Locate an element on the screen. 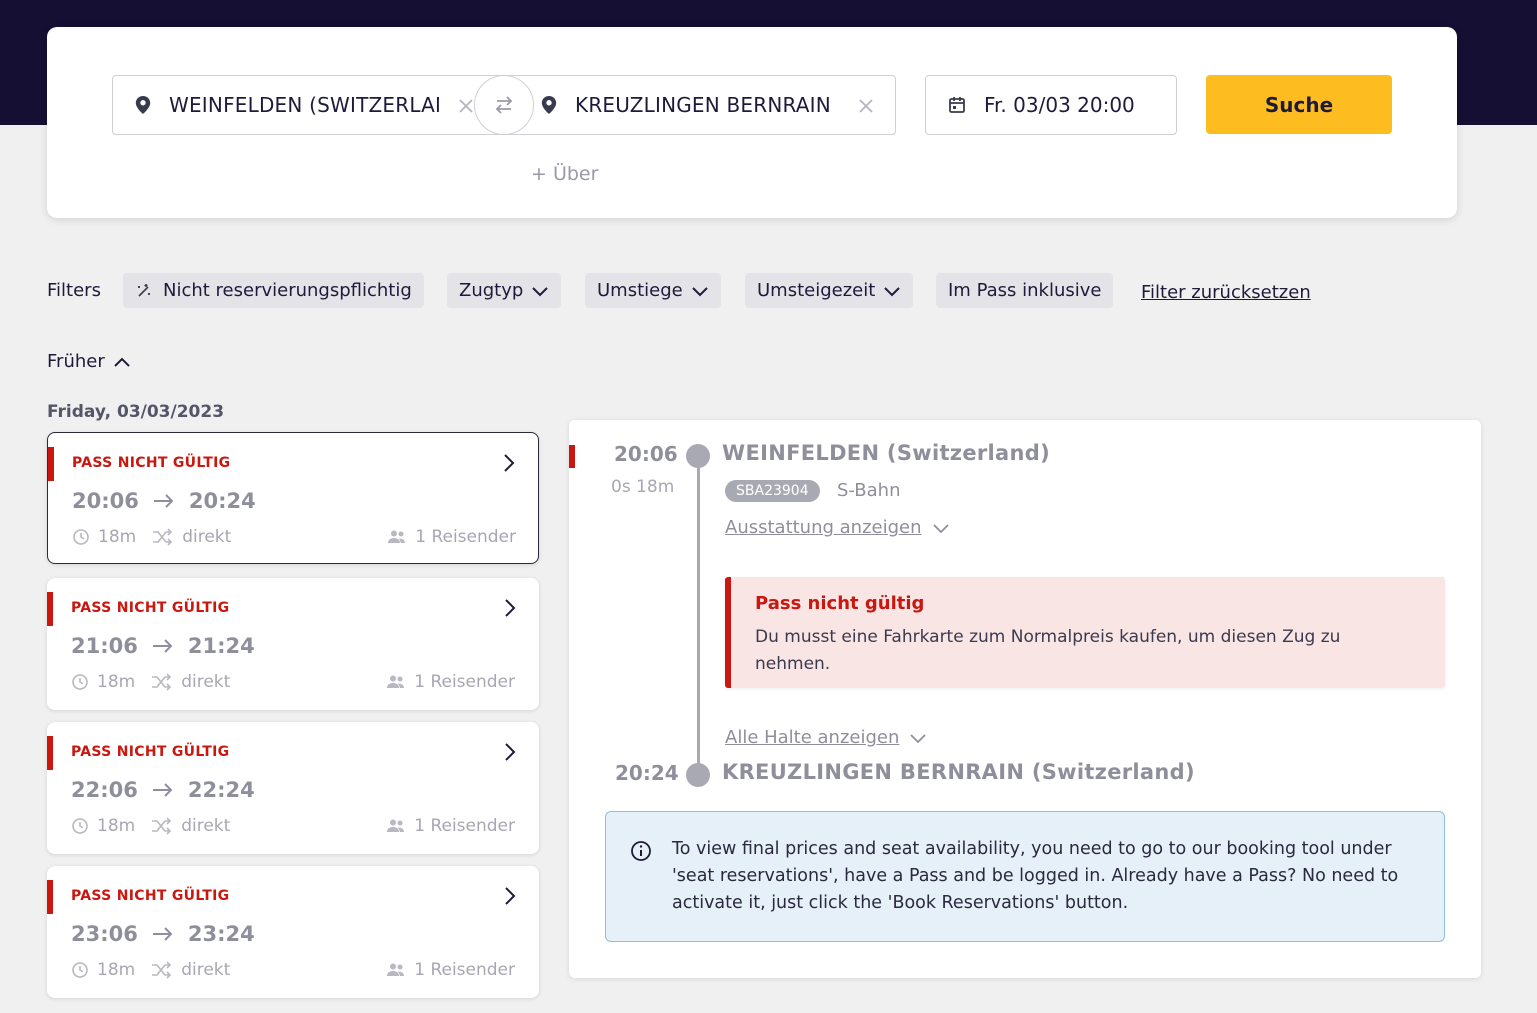 The height and width of the screenshot is (1013, 1537). filter-train-type-label: Zugtyp is located at coordinates (491, 290).